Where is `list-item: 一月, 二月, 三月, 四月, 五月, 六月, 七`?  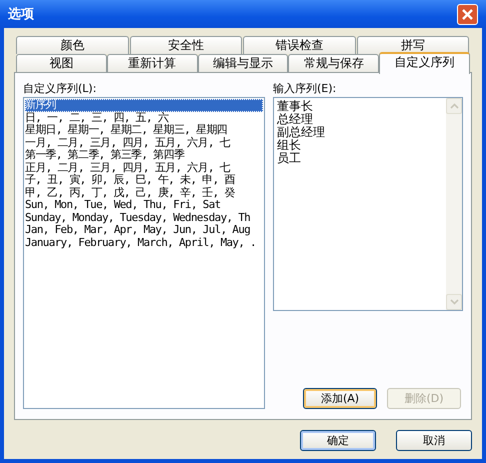 list-item: 一月, 二月, 三月, 四月, 五月, 六月, 七 is located at coordinates (144, 142).